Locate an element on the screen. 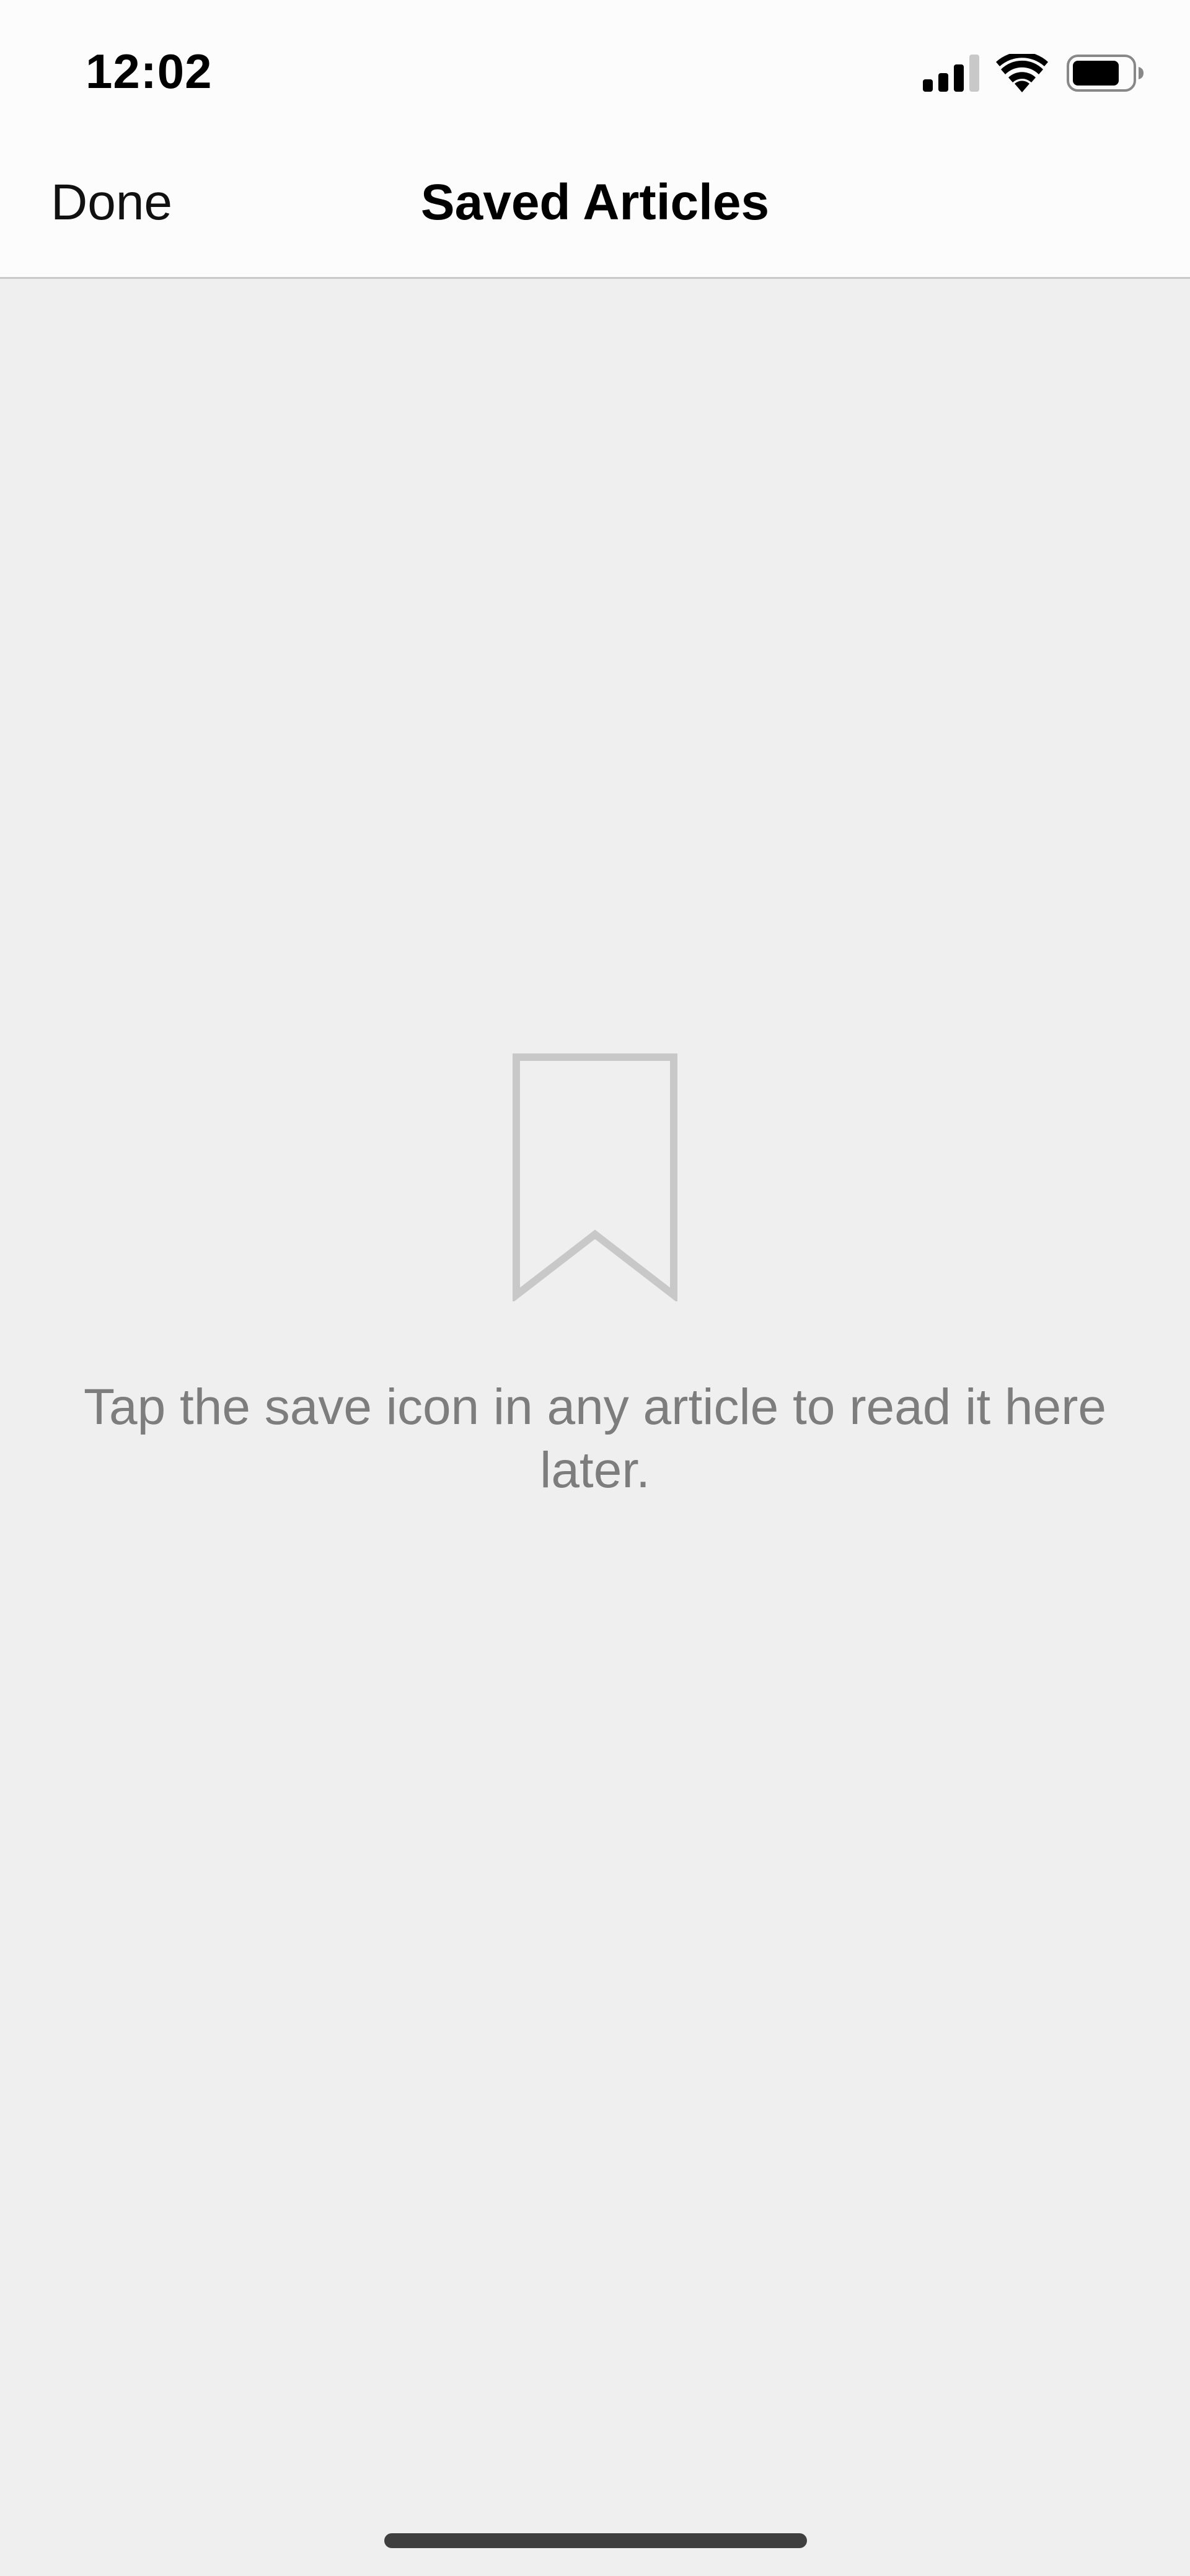 The width and height of the screenshot is (1190, 2576). navigation-bar: Done Saved Articles is located at coordinates (595, 211).